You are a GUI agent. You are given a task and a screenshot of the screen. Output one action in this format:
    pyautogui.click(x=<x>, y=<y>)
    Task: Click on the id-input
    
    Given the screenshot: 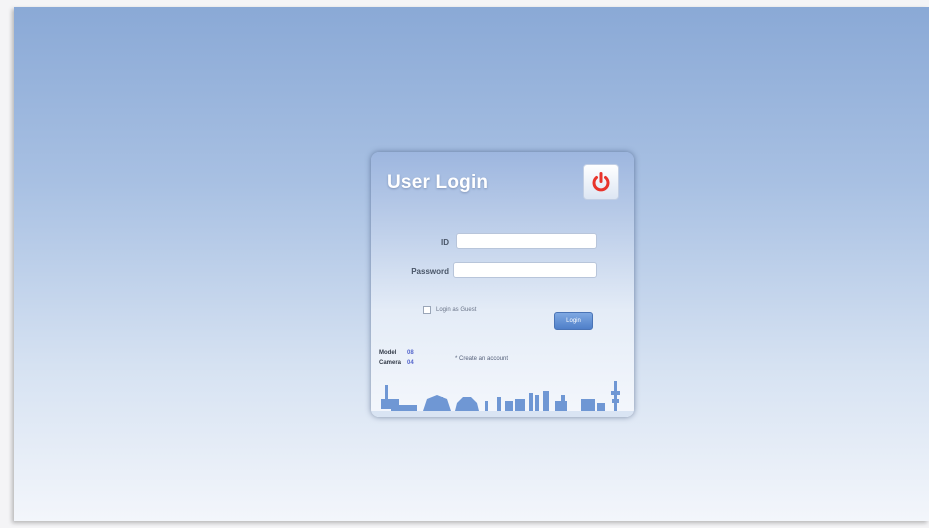 What is the action you would take?
    pyautogui.click(x=526, y=241)
    